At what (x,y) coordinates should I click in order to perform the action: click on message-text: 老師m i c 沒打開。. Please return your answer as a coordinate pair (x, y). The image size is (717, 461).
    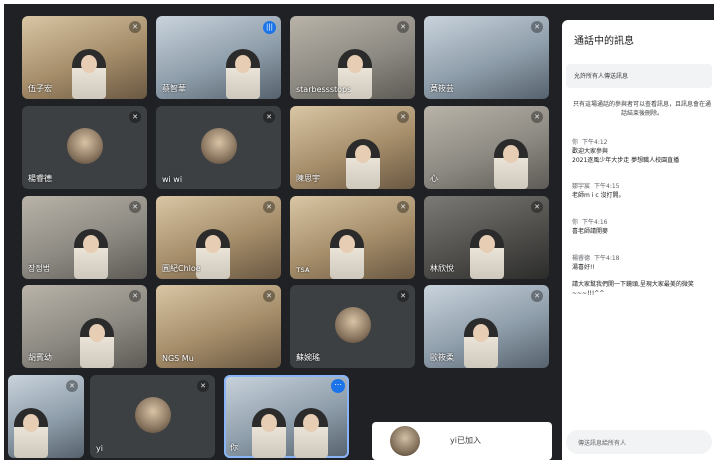
    Looking at the image, I should click on (598, 195).